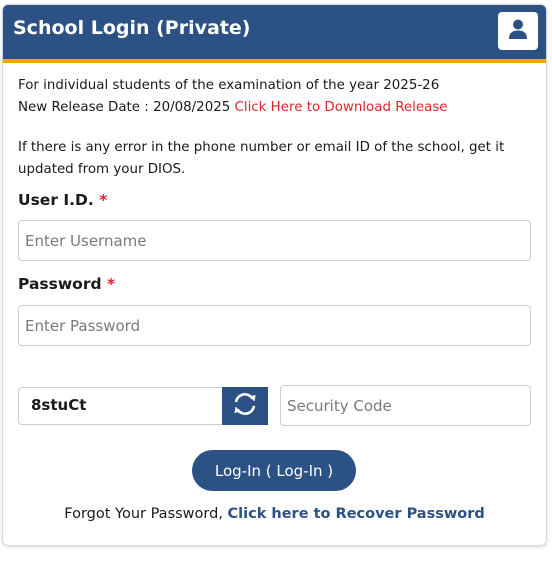 Image resolution: width=552 pixels, height=562 pixels. I want to click on download-release-link: Click Here to Download Release, so click(341, 107).